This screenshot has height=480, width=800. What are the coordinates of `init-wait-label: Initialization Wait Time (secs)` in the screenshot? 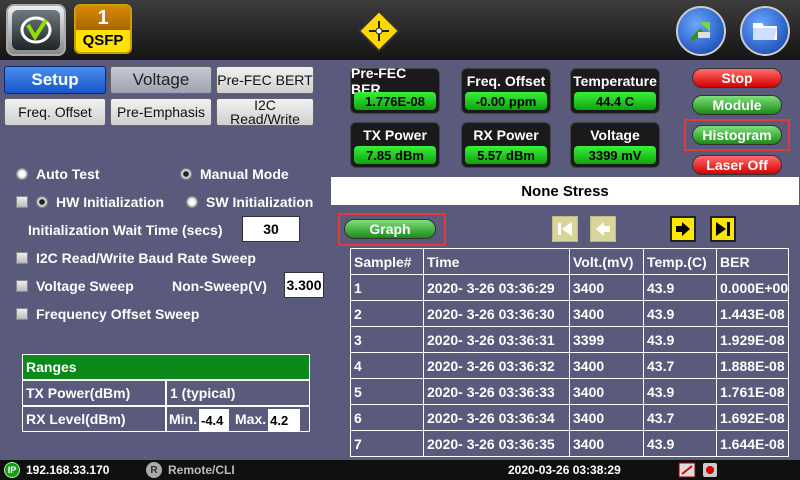 It's located at (125, 230).